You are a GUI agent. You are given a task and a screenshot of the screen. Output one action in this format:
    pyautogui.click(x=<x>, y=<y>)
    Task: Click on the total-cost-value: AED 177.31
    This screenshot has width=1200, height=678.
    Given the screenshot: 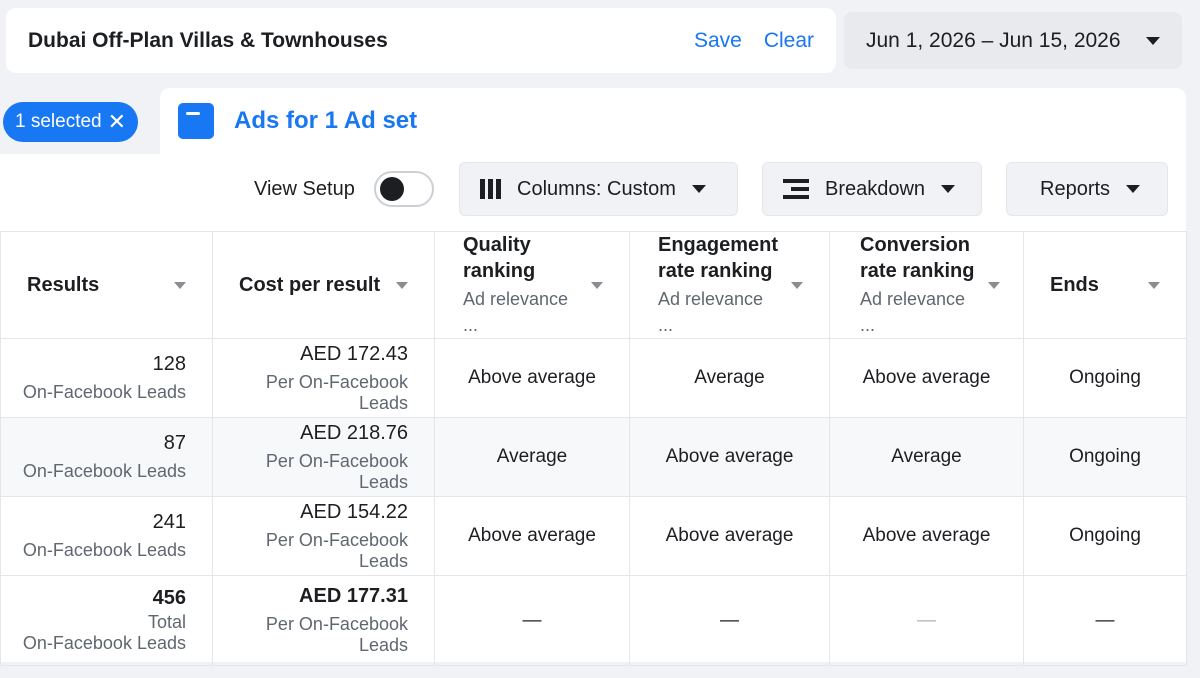 What is the action you would take?
    pyautogui.click(x=353, y=596)
    